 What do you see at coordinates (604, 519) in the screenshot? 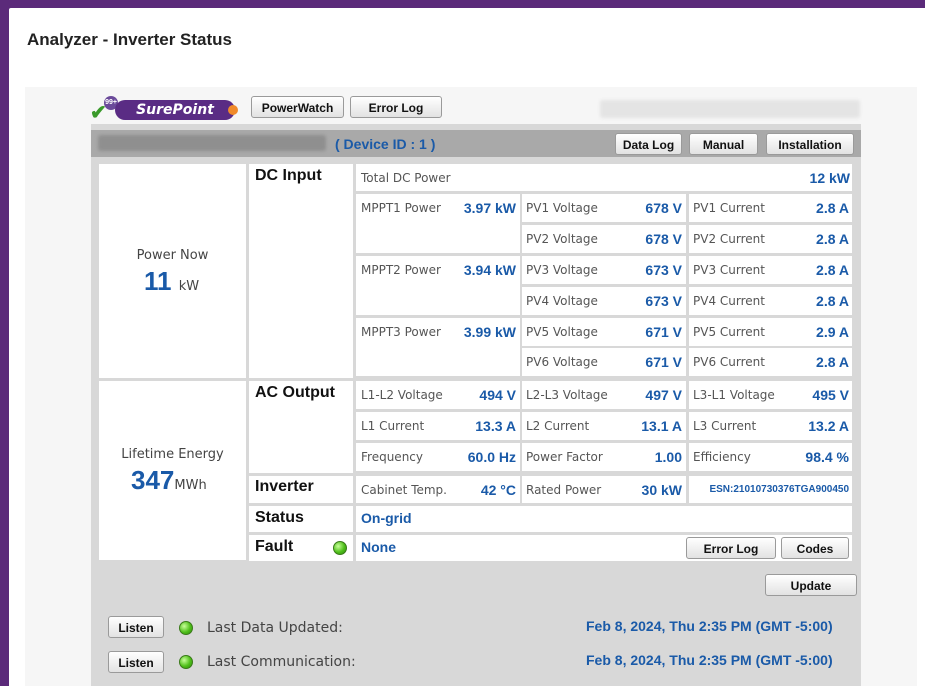
I see `status-row` at bounding box center [604, 519].